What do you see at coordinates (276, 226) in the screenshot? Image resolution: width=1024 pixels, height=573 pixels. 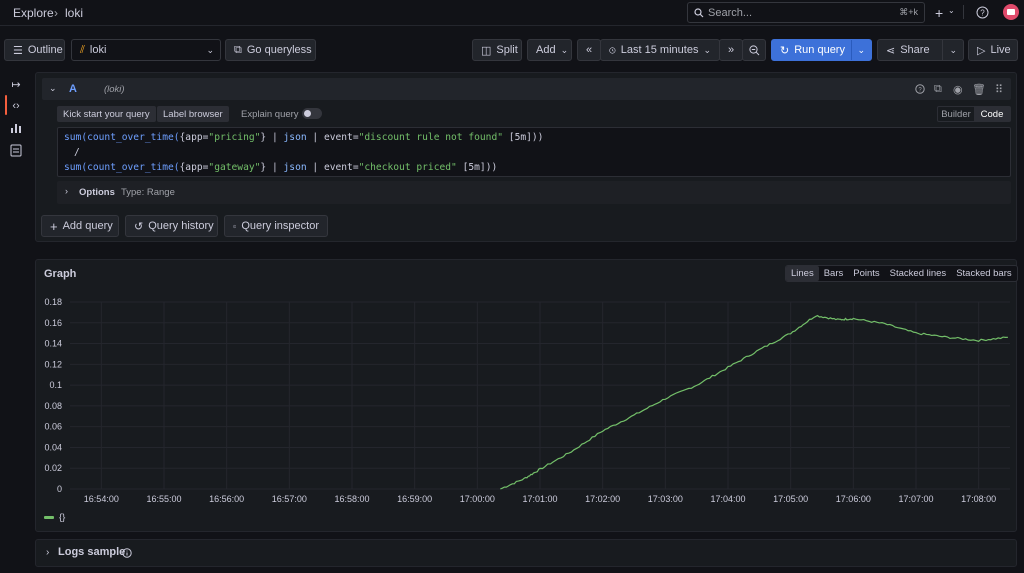 I see `query-inspector-button: Query inspector` at bounding box center [276, 226].